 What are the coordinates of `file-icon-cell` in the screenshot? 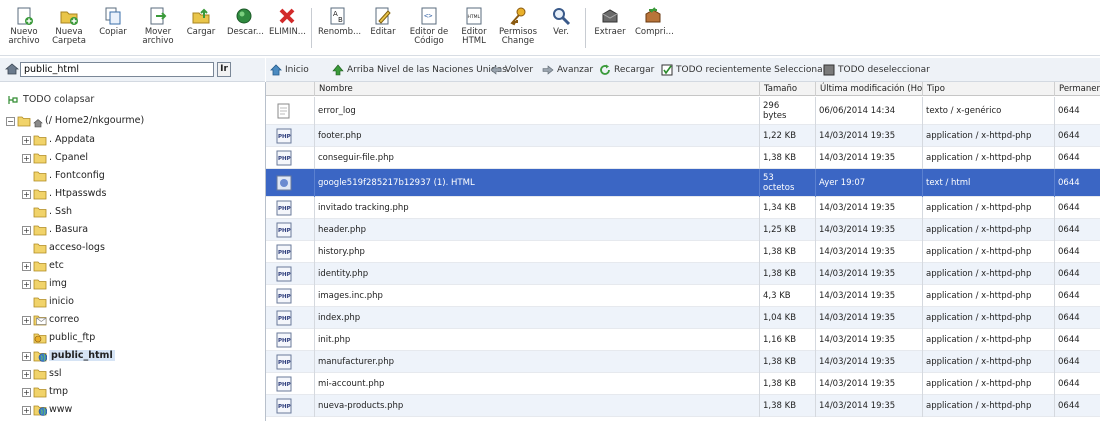 It's located at (290, 183).